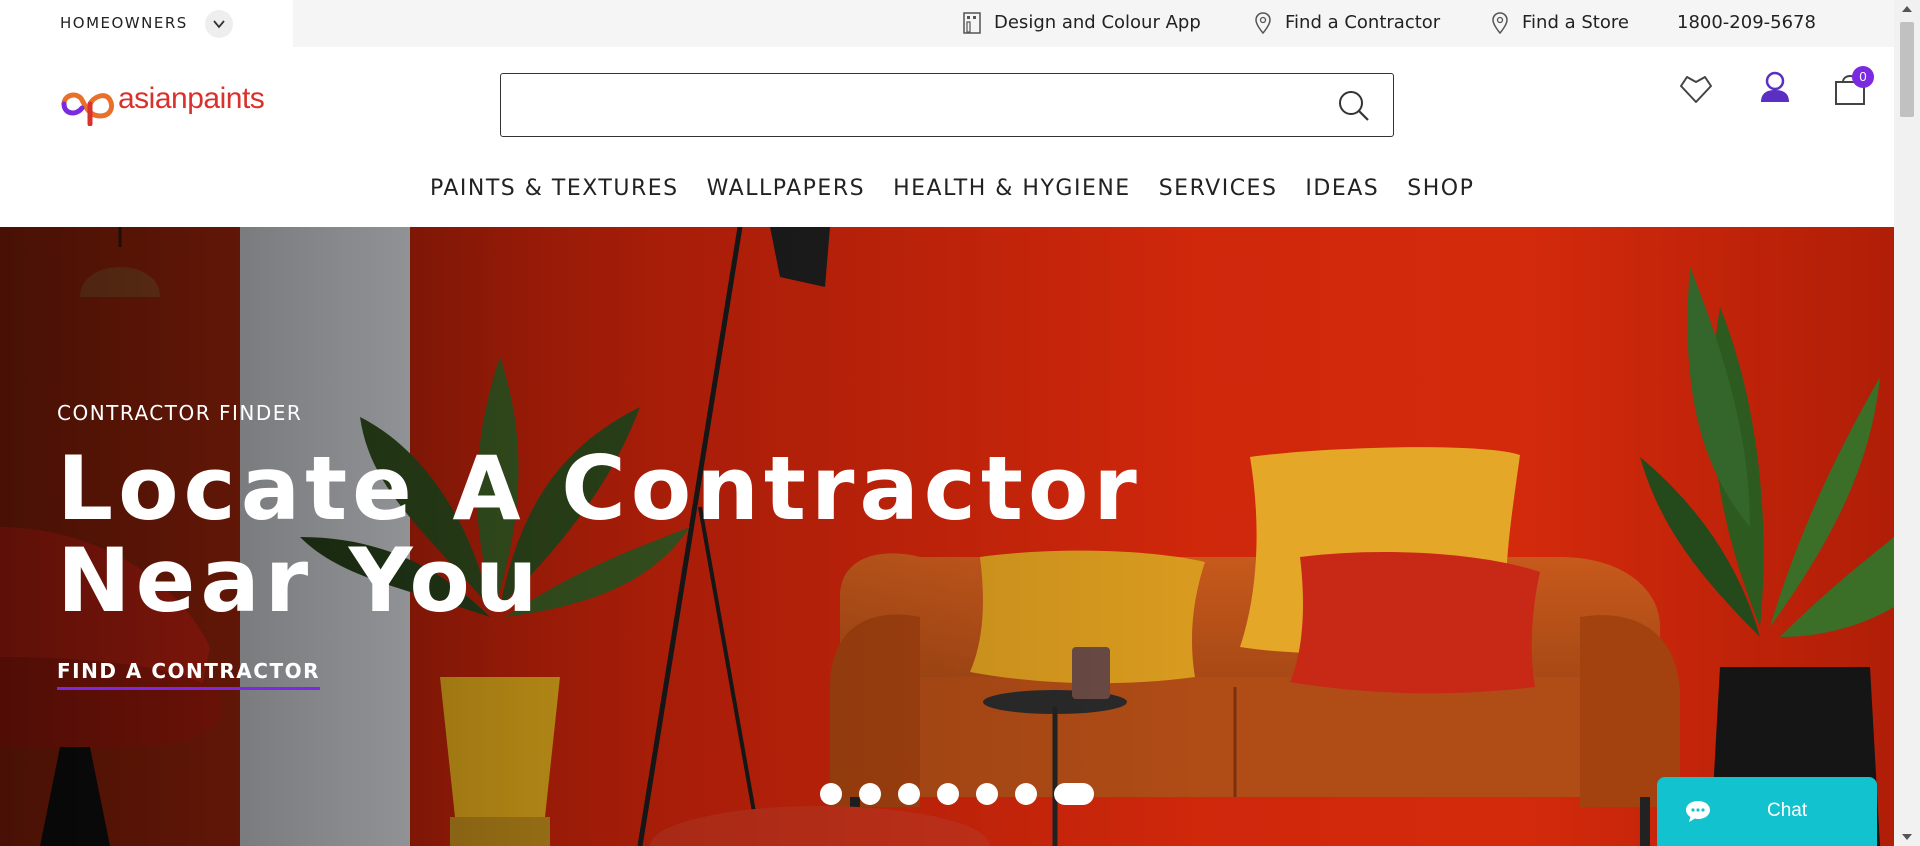 The height and width of the screenshot is (846, 1920). Describe the element at coordinates (554, 188) in the screenshot. I see `nav-paints-textures: PAINTS & TEXTURES` at that location.